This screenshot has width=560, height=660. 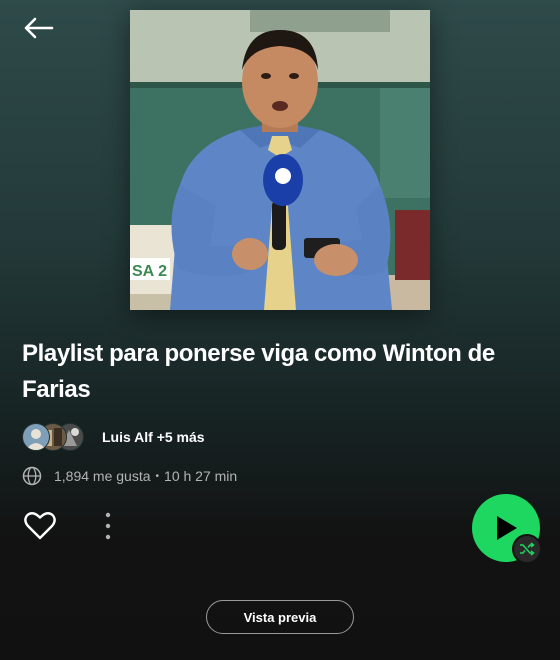 I want to click on playlist-owners: Luis Alf +5 más, so click(x=113, y=437).